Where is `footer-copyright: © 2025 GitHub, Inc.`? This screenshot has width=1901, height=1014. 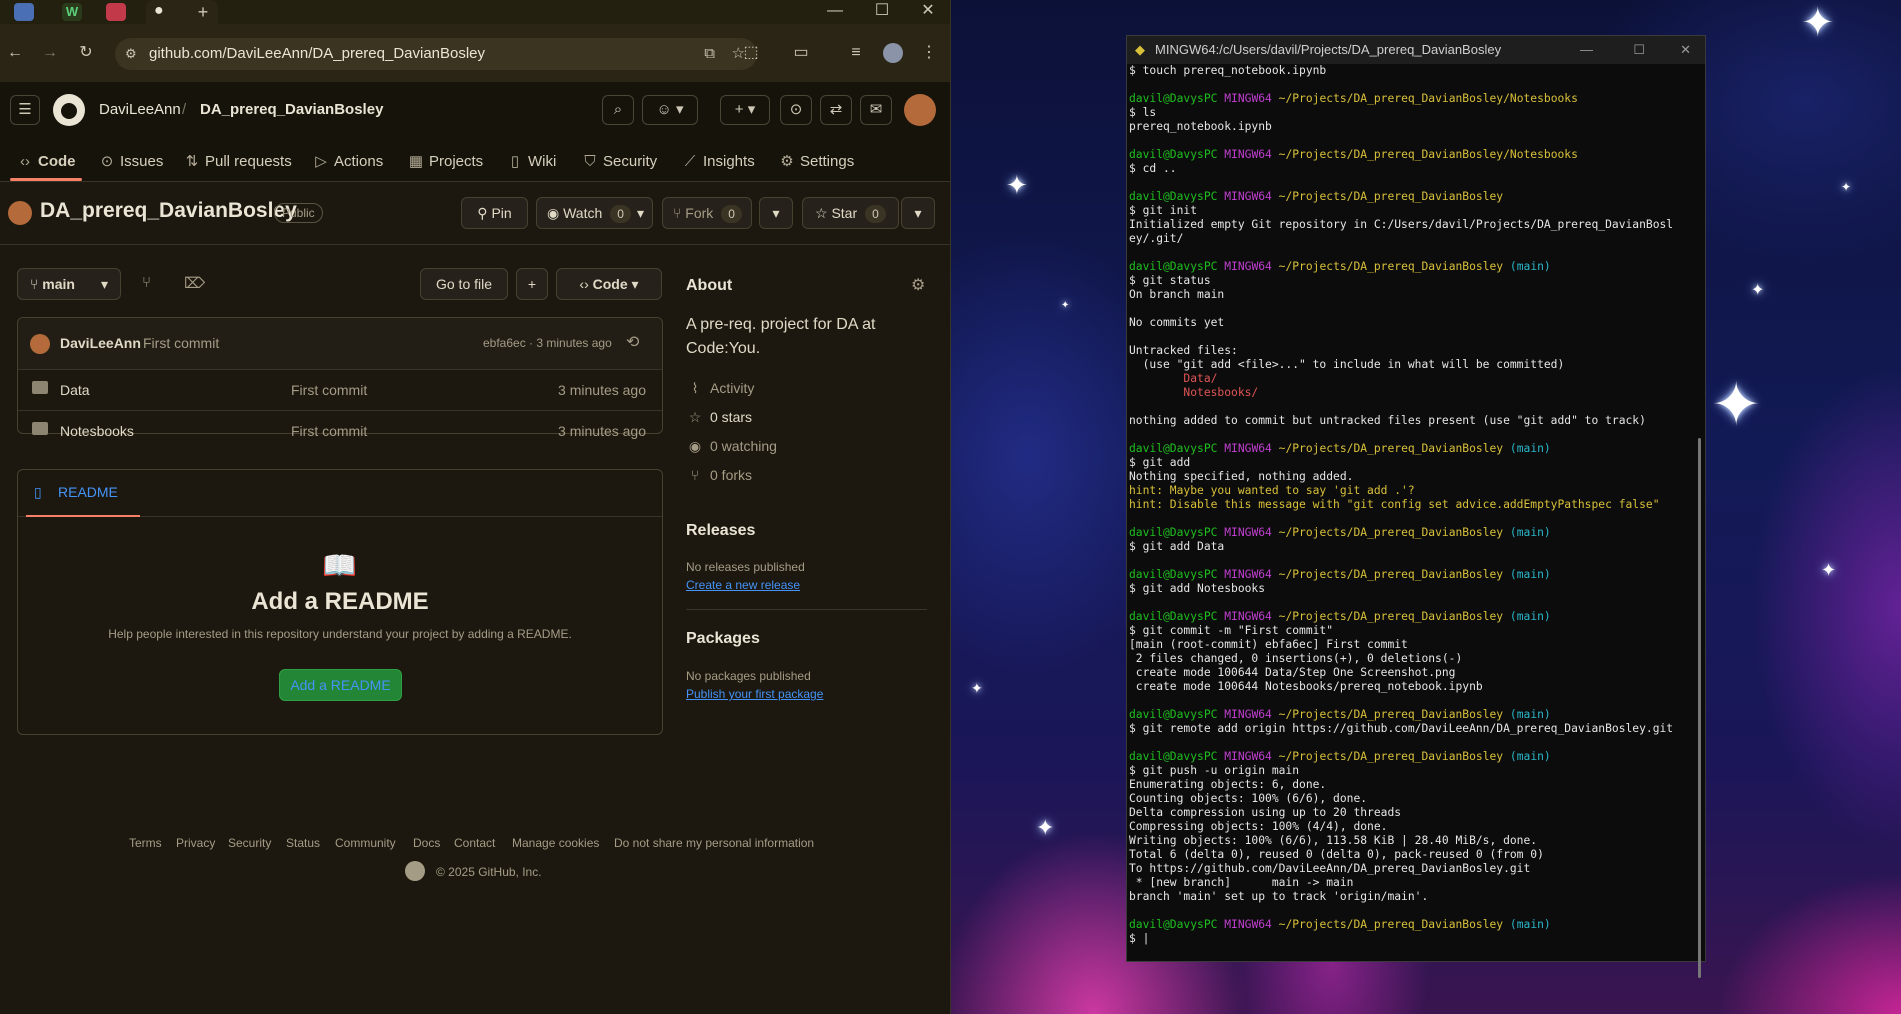 footer-copyright: © 2025 GitHub, Inc. is located at coordinates (489, 872).